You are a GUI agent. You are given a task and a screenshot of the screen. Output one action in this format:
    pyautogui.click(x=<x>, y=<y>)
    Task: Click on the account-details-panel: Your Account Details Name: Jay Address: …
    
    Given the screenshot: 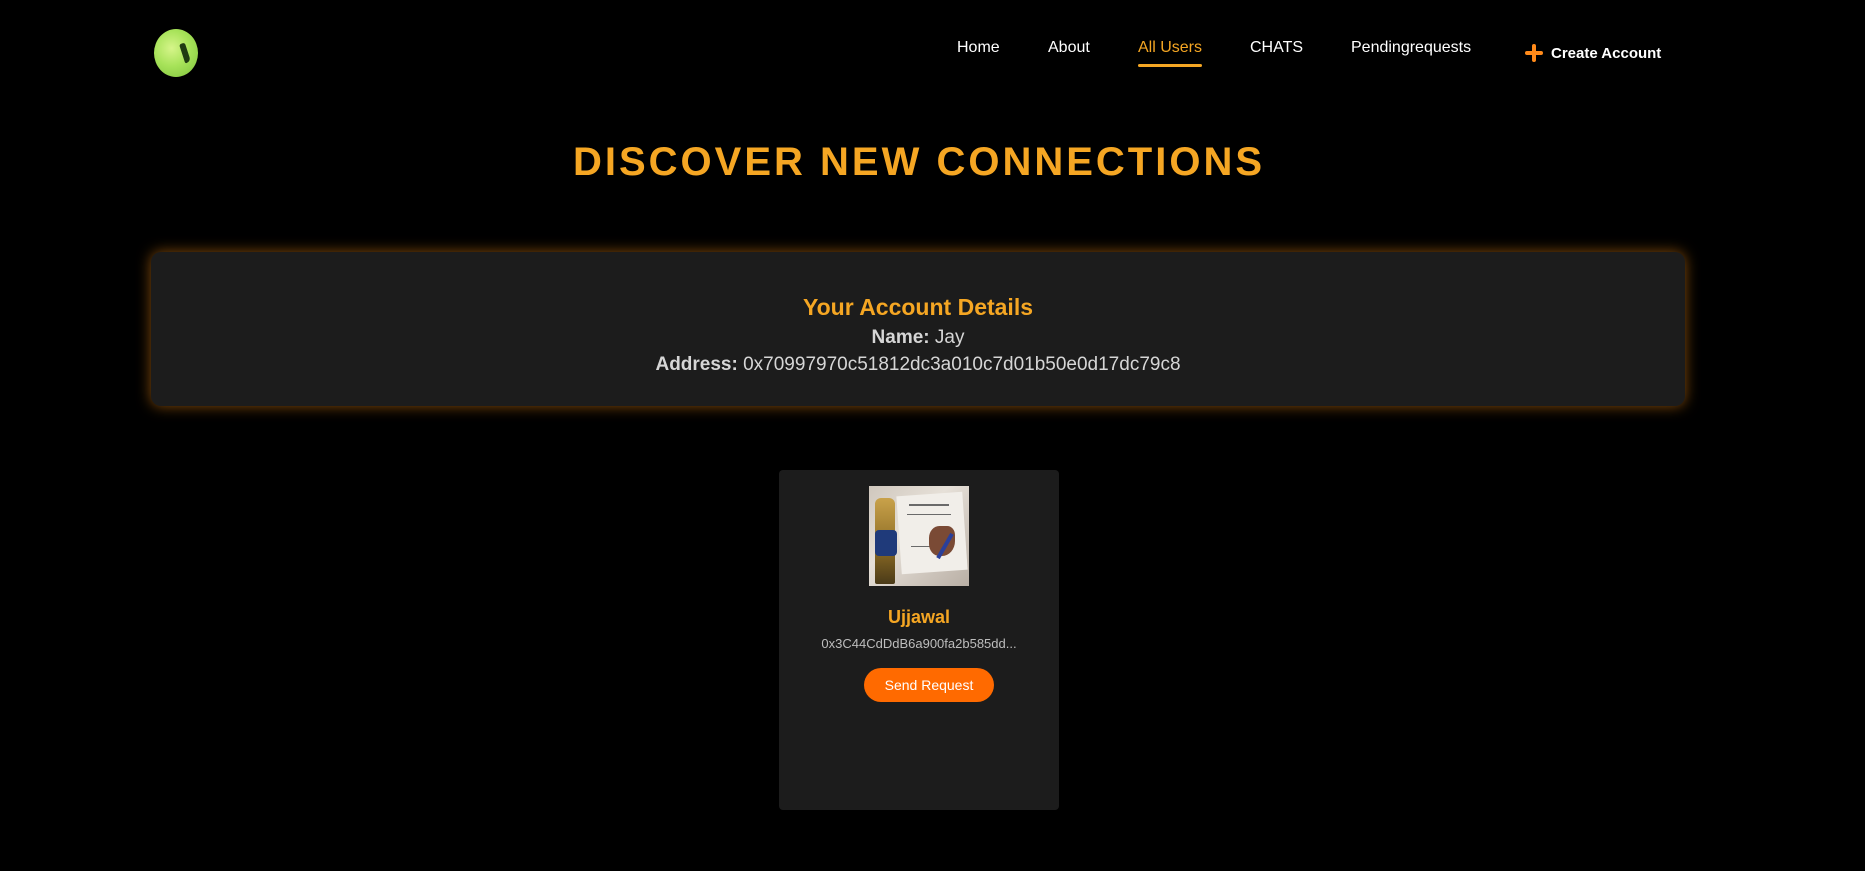 What is the action you would take?
    pyautogui.click(x=918, y=329)
    